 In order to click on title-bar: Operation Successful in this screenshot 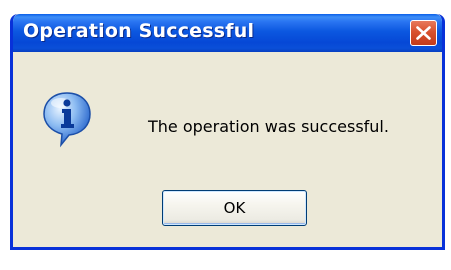, I will do `click(227, 33)`.